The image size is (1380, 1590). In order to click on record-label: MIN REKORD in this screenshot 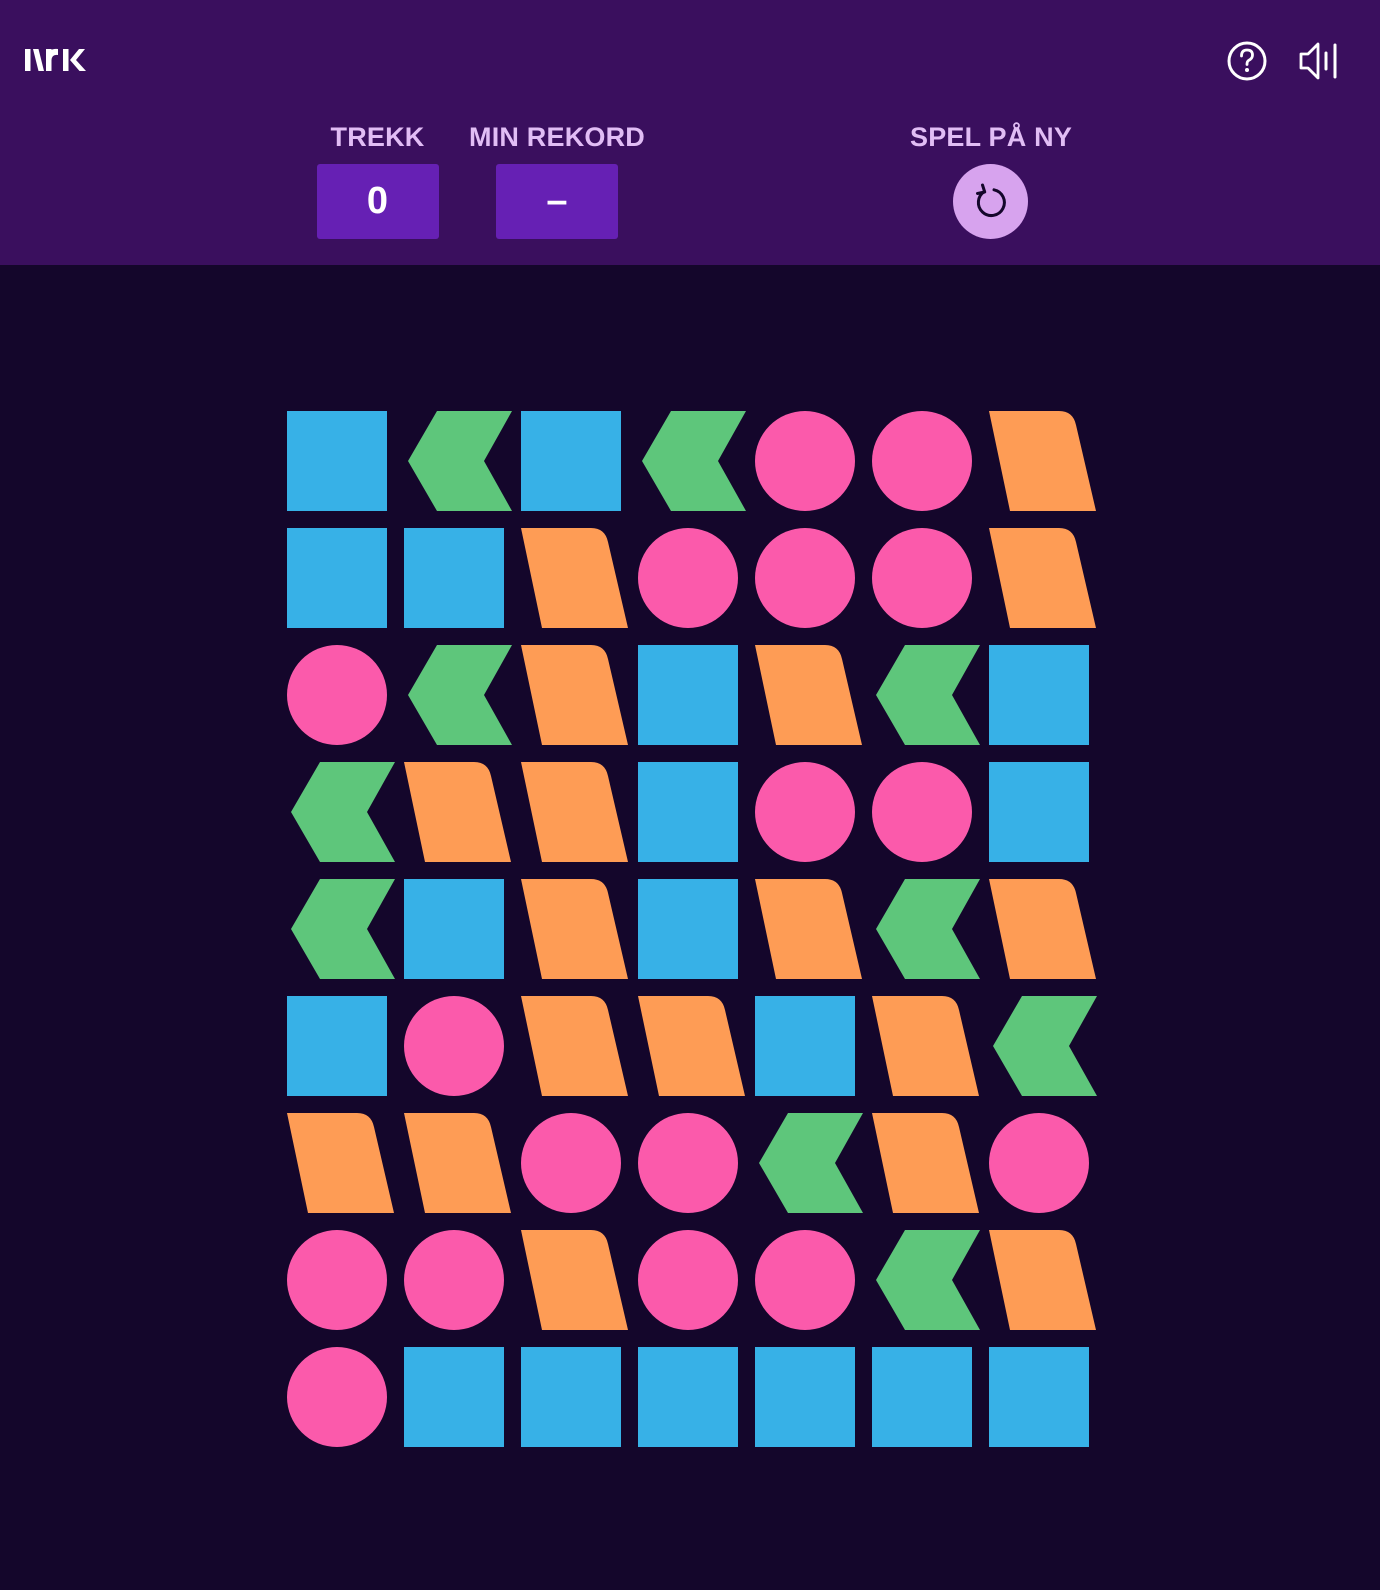, I will do `click(557, 137)`.